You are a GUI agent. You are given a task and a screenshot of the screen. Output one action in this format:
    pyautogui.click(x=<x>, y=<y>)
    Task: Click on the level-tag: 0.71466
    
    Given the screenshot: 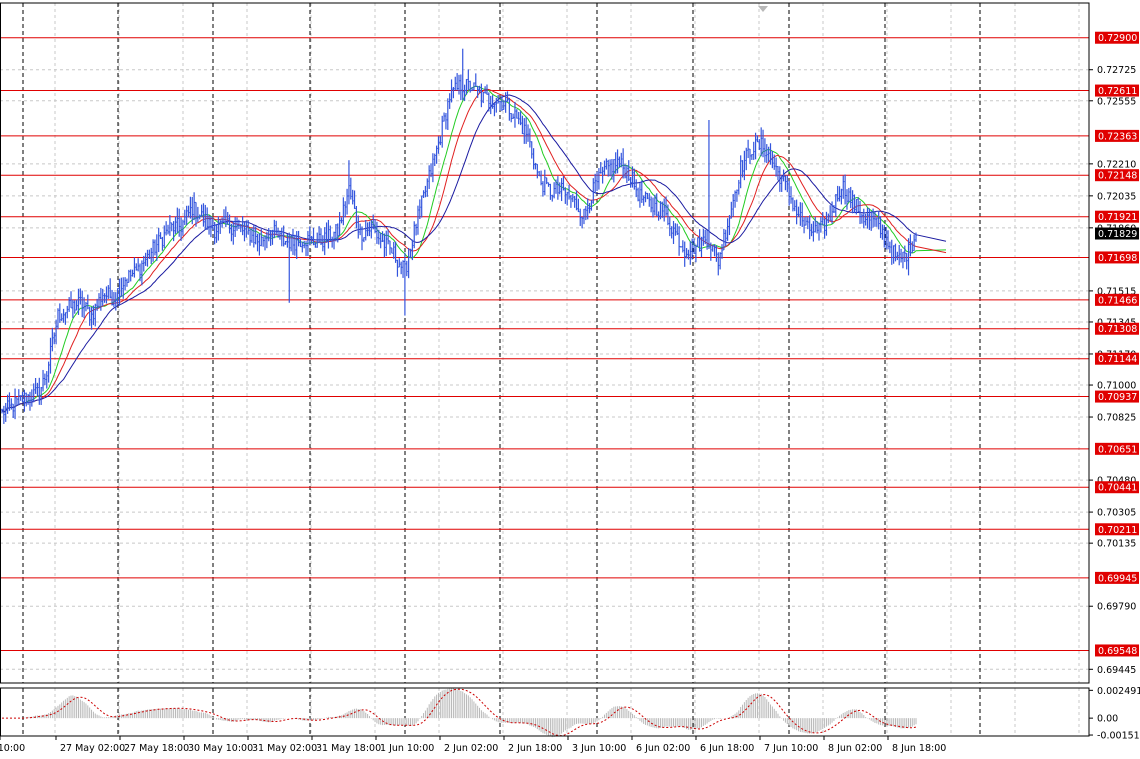 What is the action you would take?
    pyautogui.click(x=1117, y=300)
    